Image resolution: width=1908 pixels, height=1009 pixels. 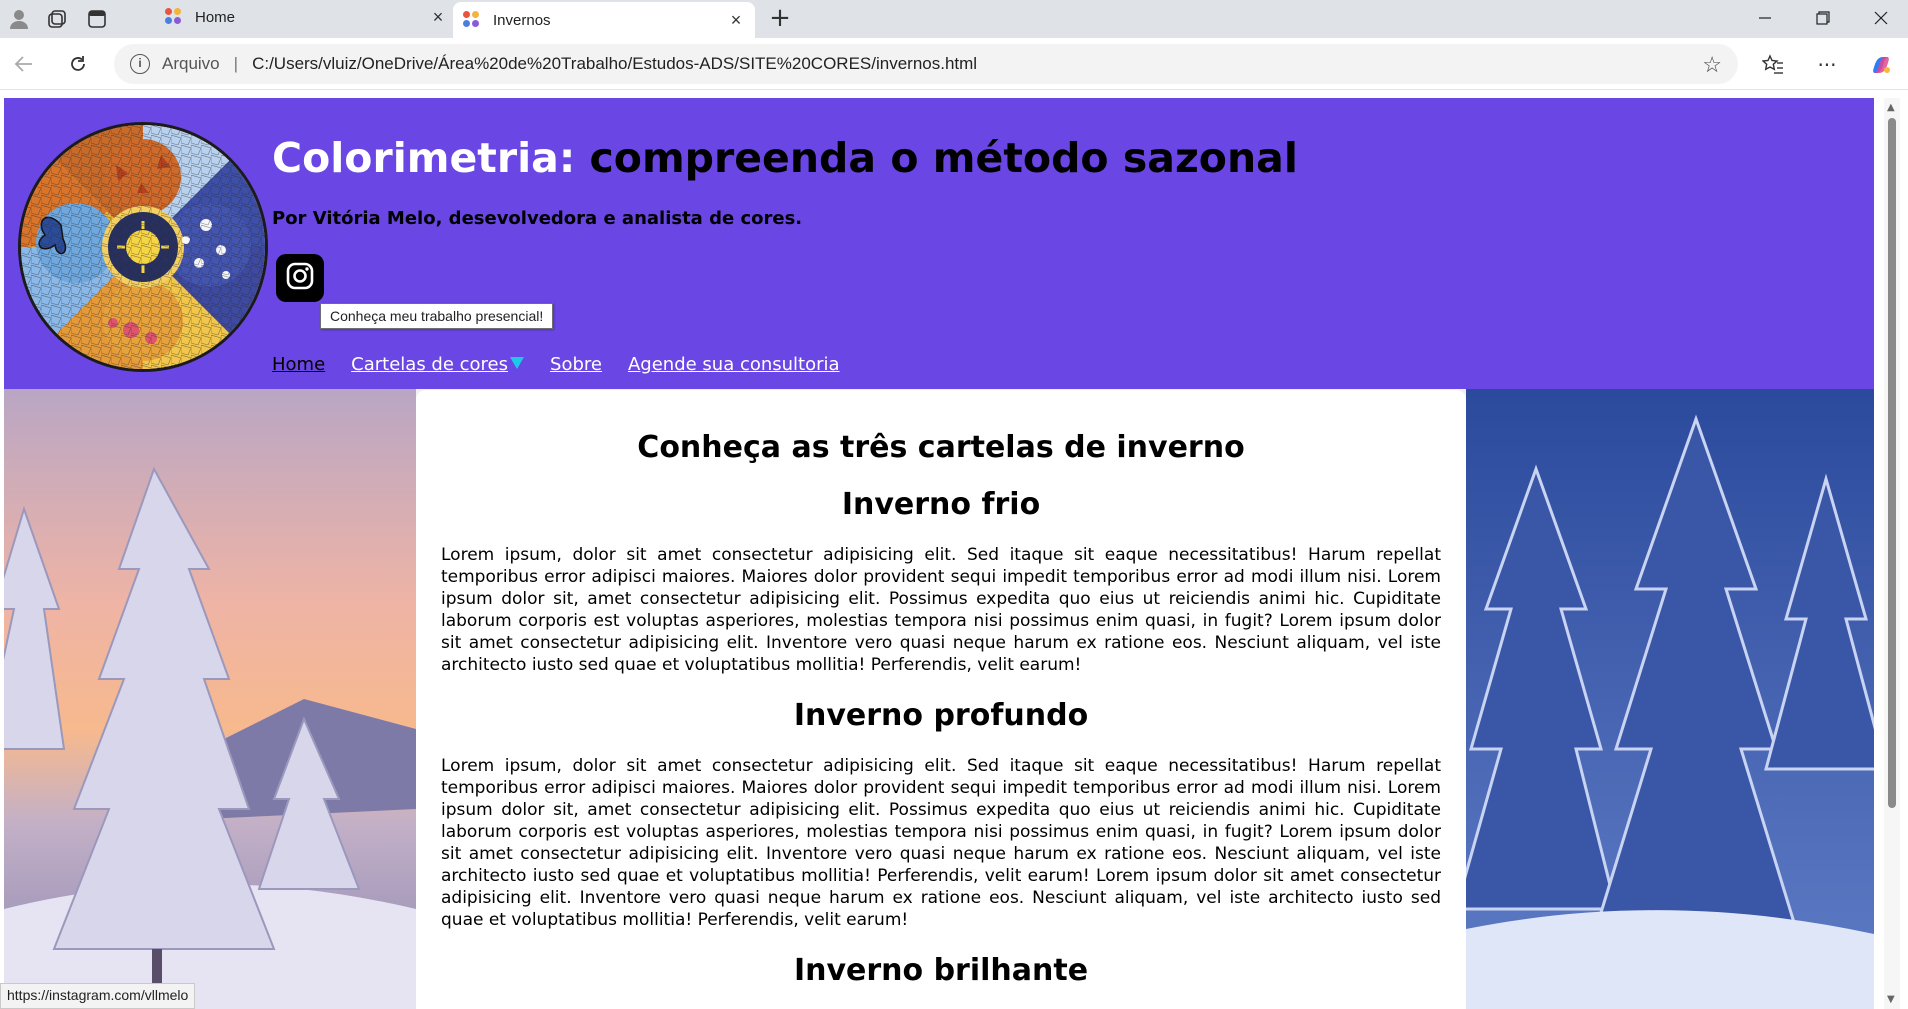 I want to click on close-window-icon, so click(x=1881, y=18).